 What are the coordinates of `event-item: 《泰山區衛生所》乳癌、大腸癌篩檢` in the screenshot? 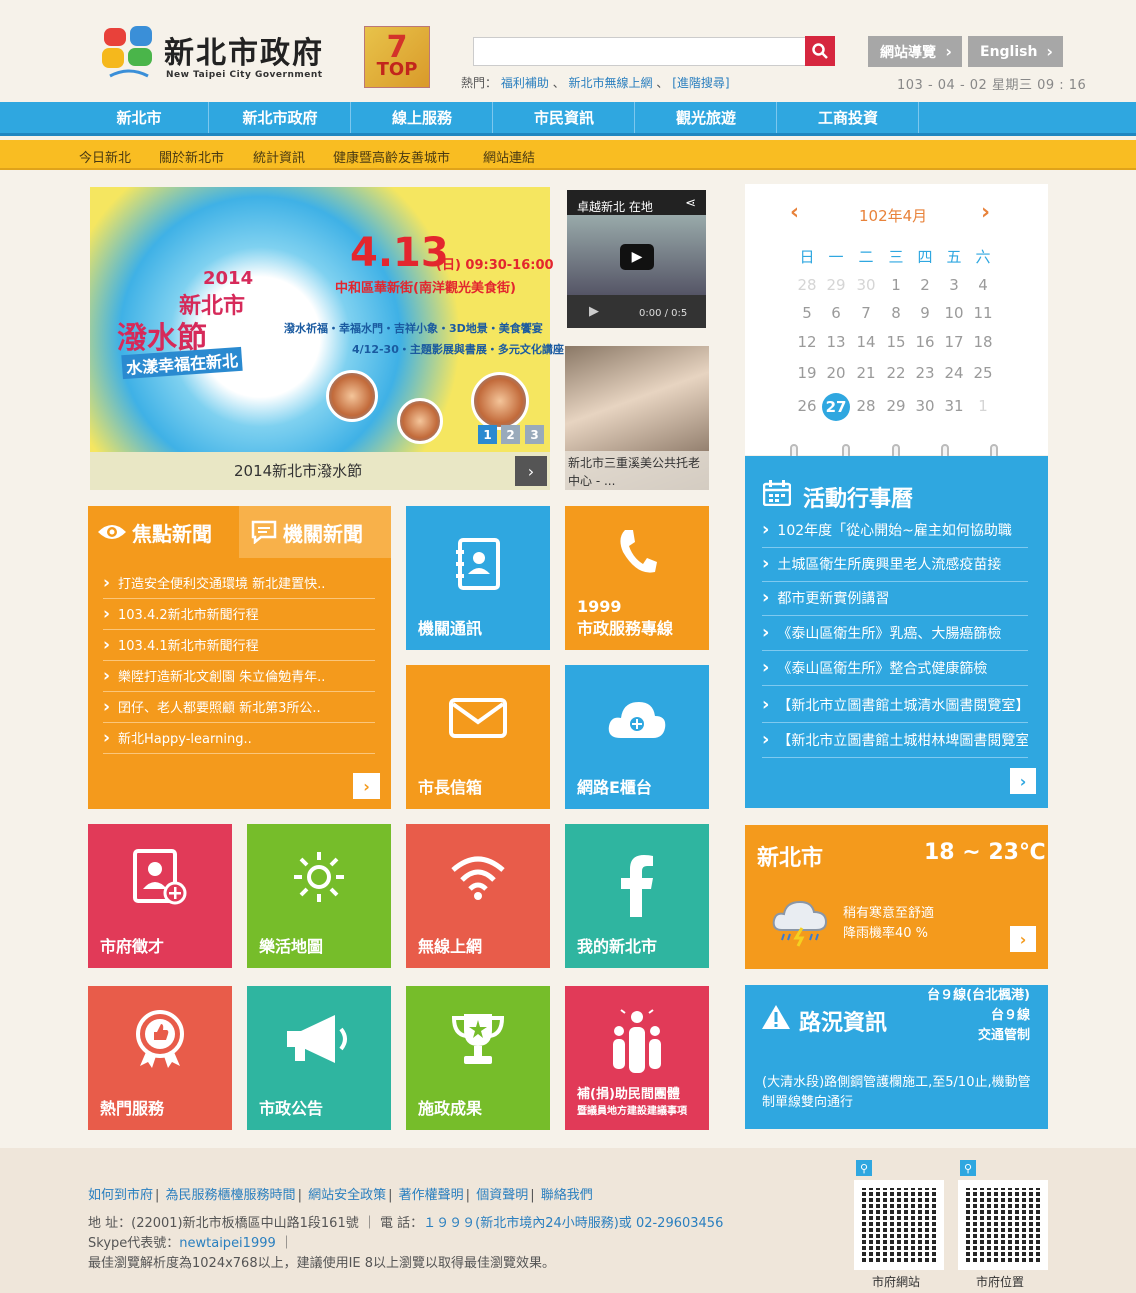 It's located at (895, 634).